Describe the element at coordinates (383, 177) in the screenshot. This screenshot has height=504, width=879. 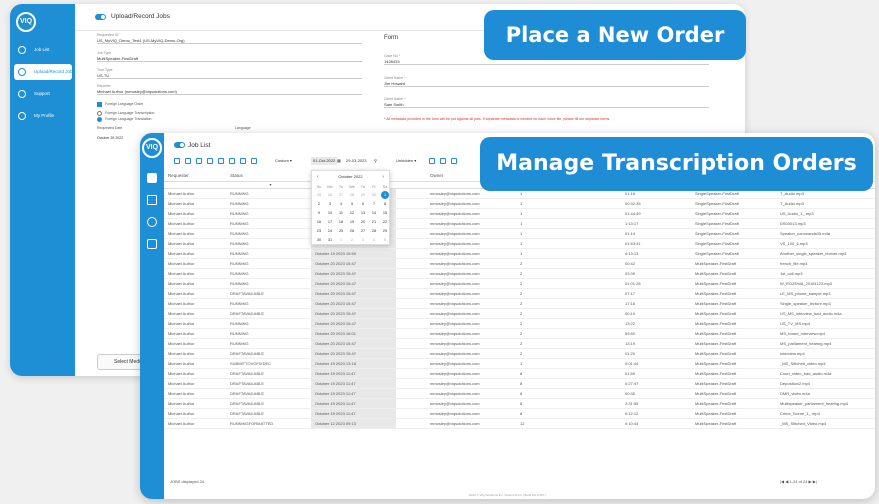
I see `next-month-button: ›` at that location.